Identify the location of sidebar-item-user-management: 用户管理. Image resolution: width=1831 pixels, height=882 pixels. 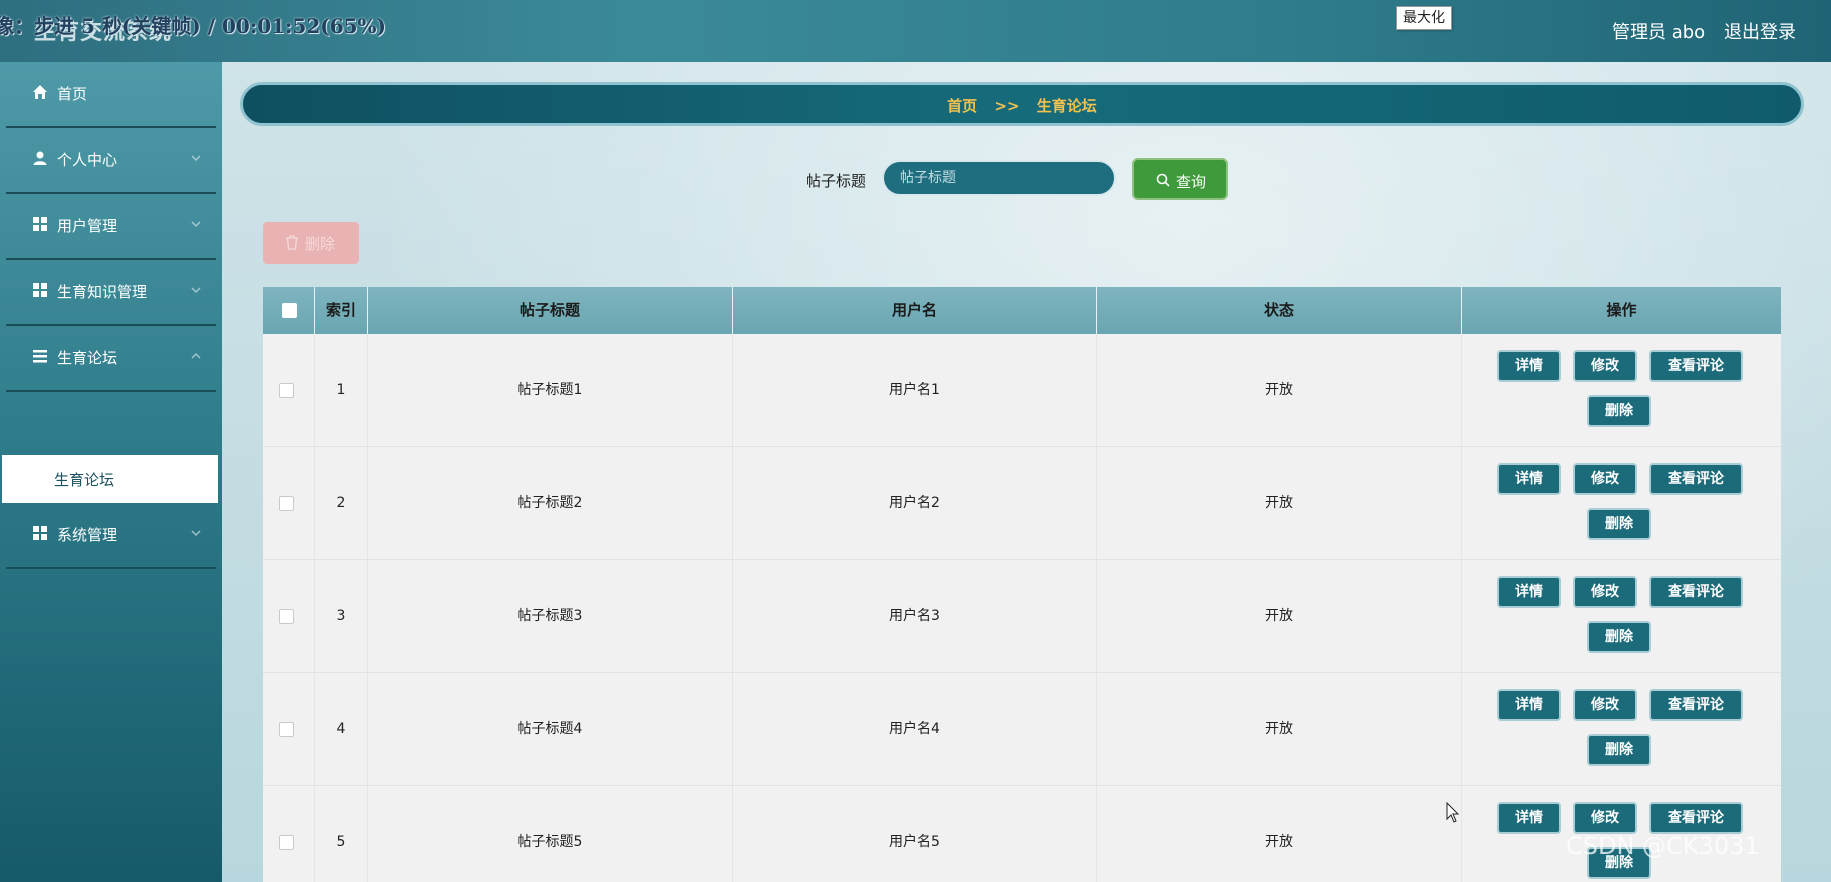
(111, 227).